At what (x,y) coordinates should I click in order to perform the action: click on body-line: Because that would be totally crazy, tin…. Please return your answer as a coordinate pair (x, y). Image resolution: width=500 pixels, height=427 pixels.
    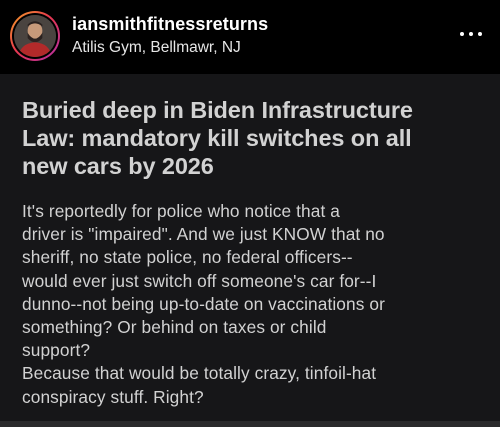
    Looking at the image, I should click on (199, 373).